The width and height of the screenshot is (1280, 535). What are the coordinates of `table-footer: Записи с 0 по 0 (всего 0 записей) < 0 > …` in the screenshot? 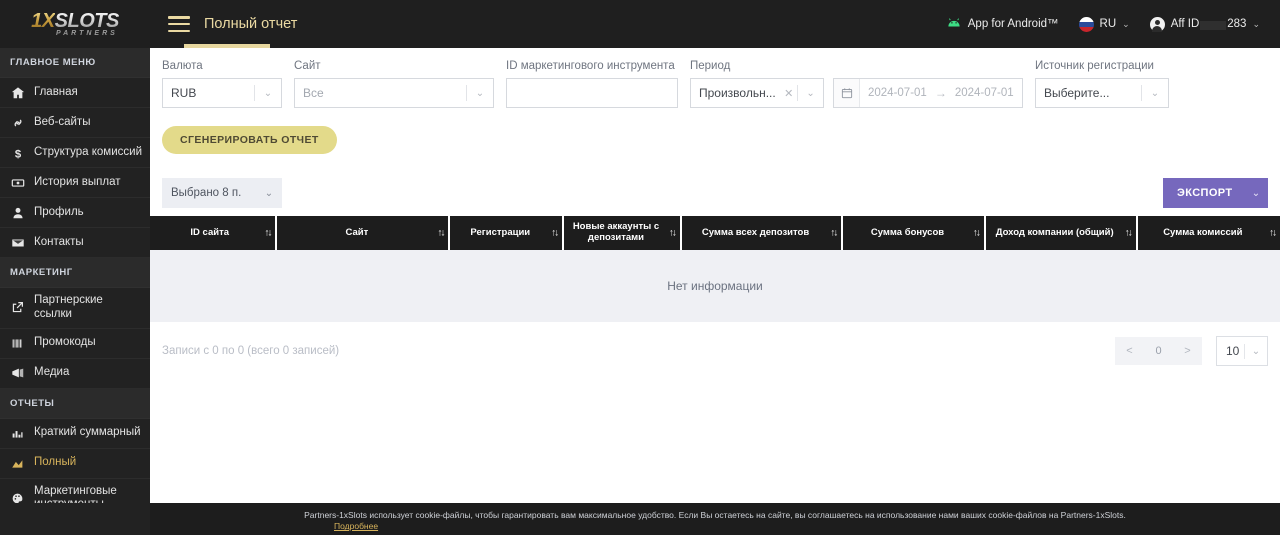 It's located at (715, 344).